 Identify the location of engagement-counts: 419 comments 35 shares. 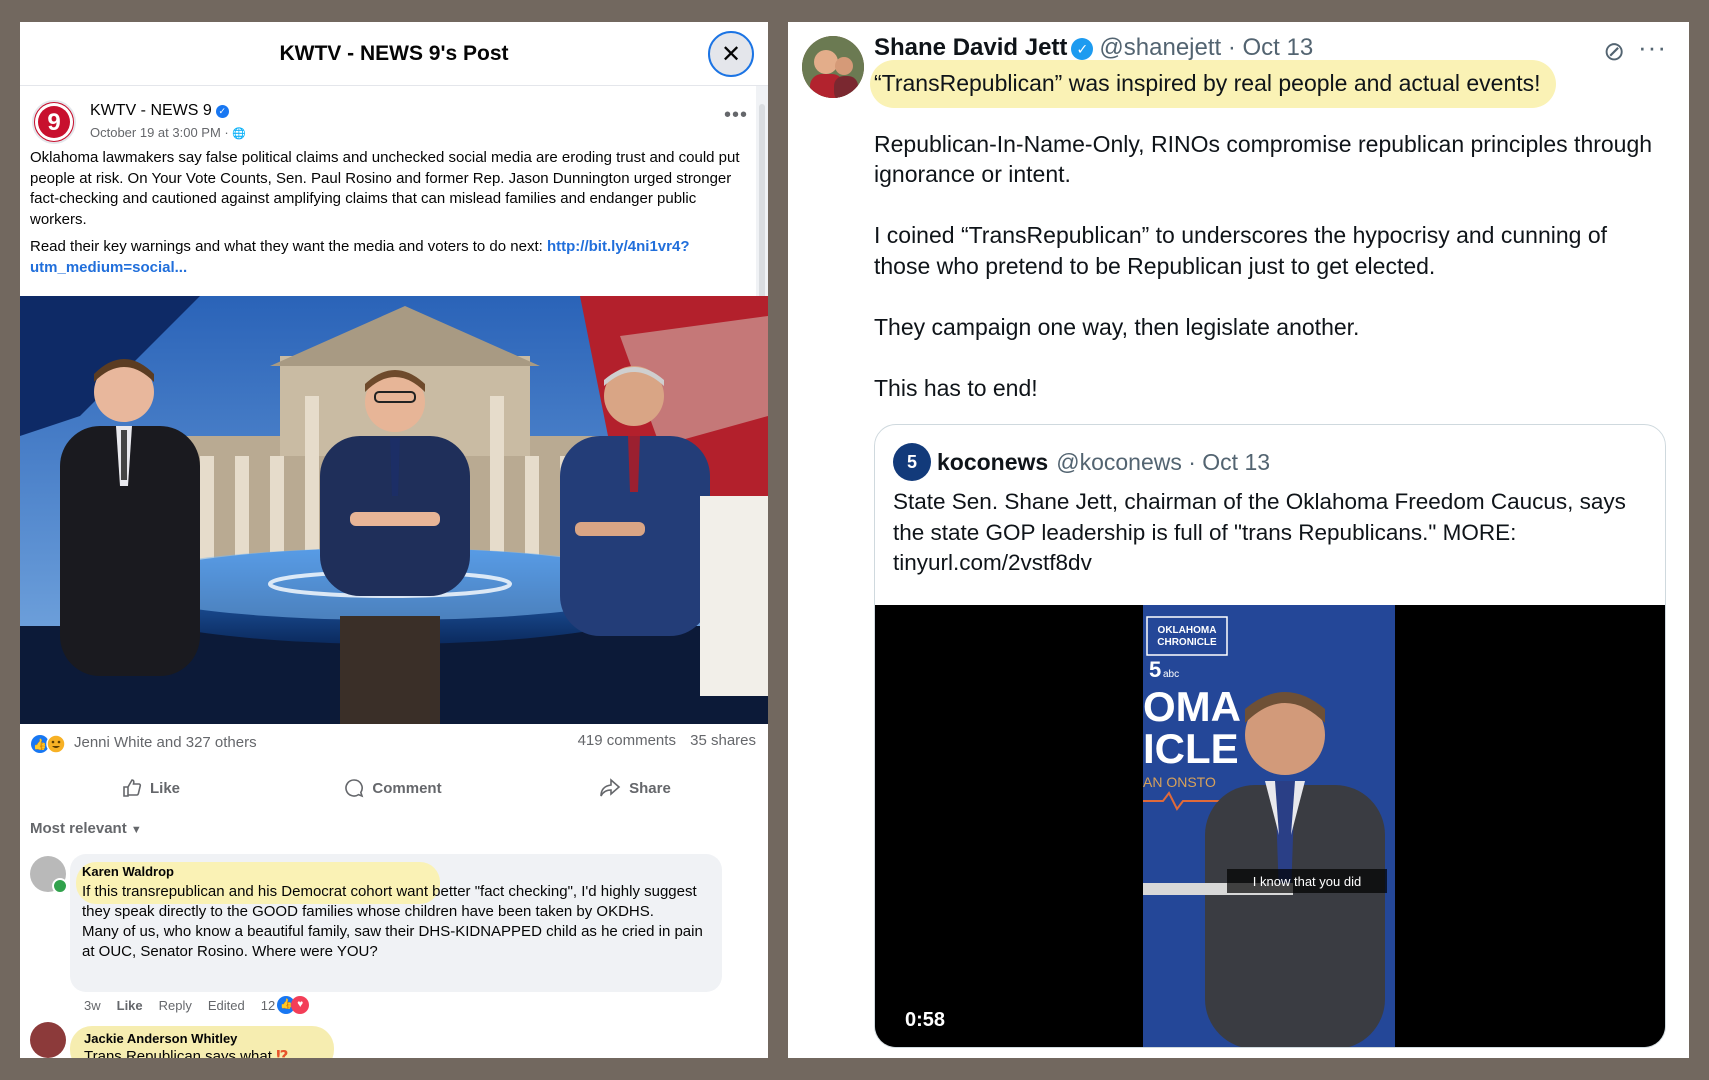
(667, 740).